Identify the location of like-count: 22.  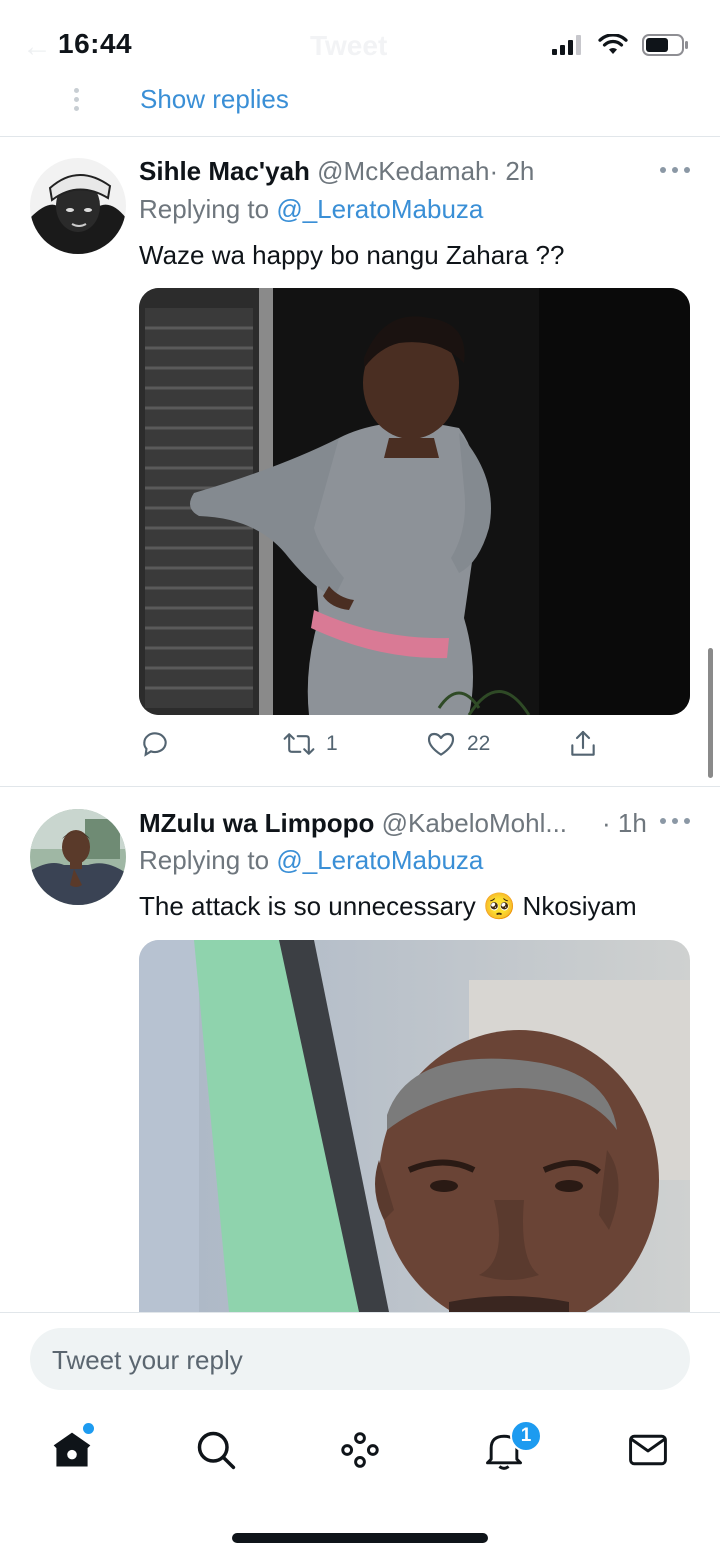
(479, 743).